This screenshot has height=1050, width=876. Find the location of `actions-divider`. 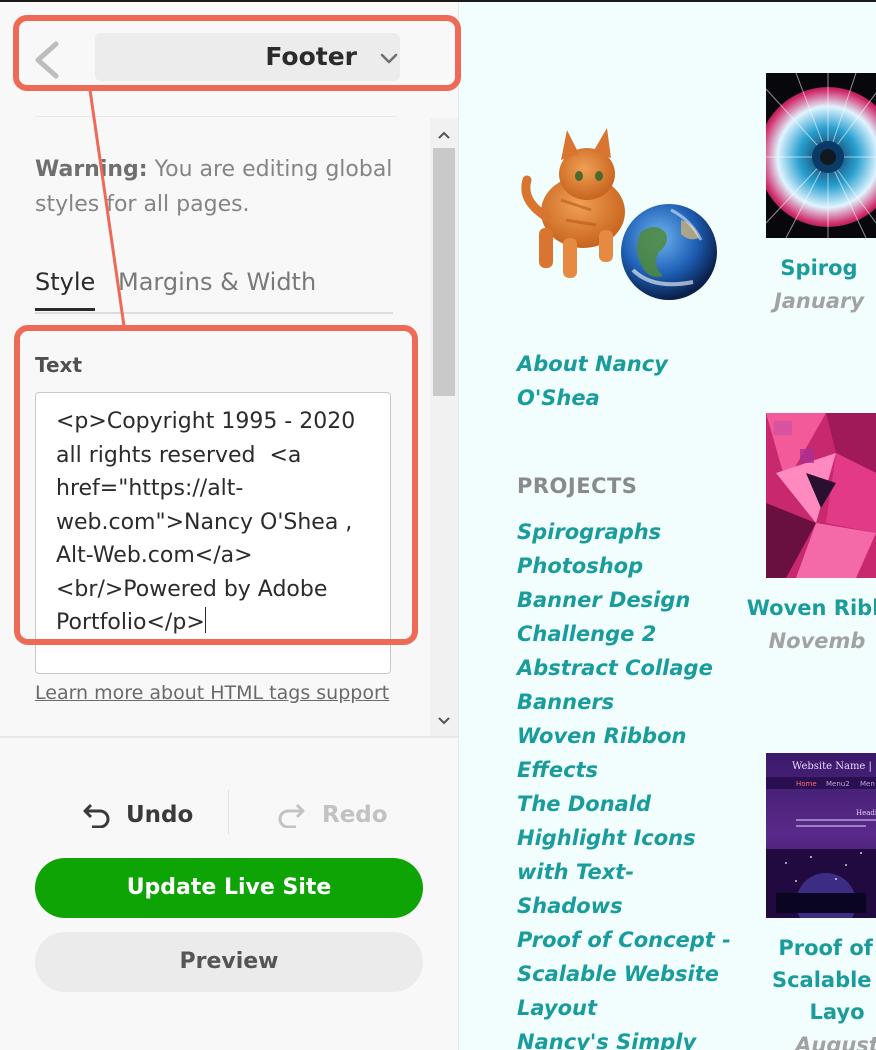

actions-divider is located at coordinates (229, 737).